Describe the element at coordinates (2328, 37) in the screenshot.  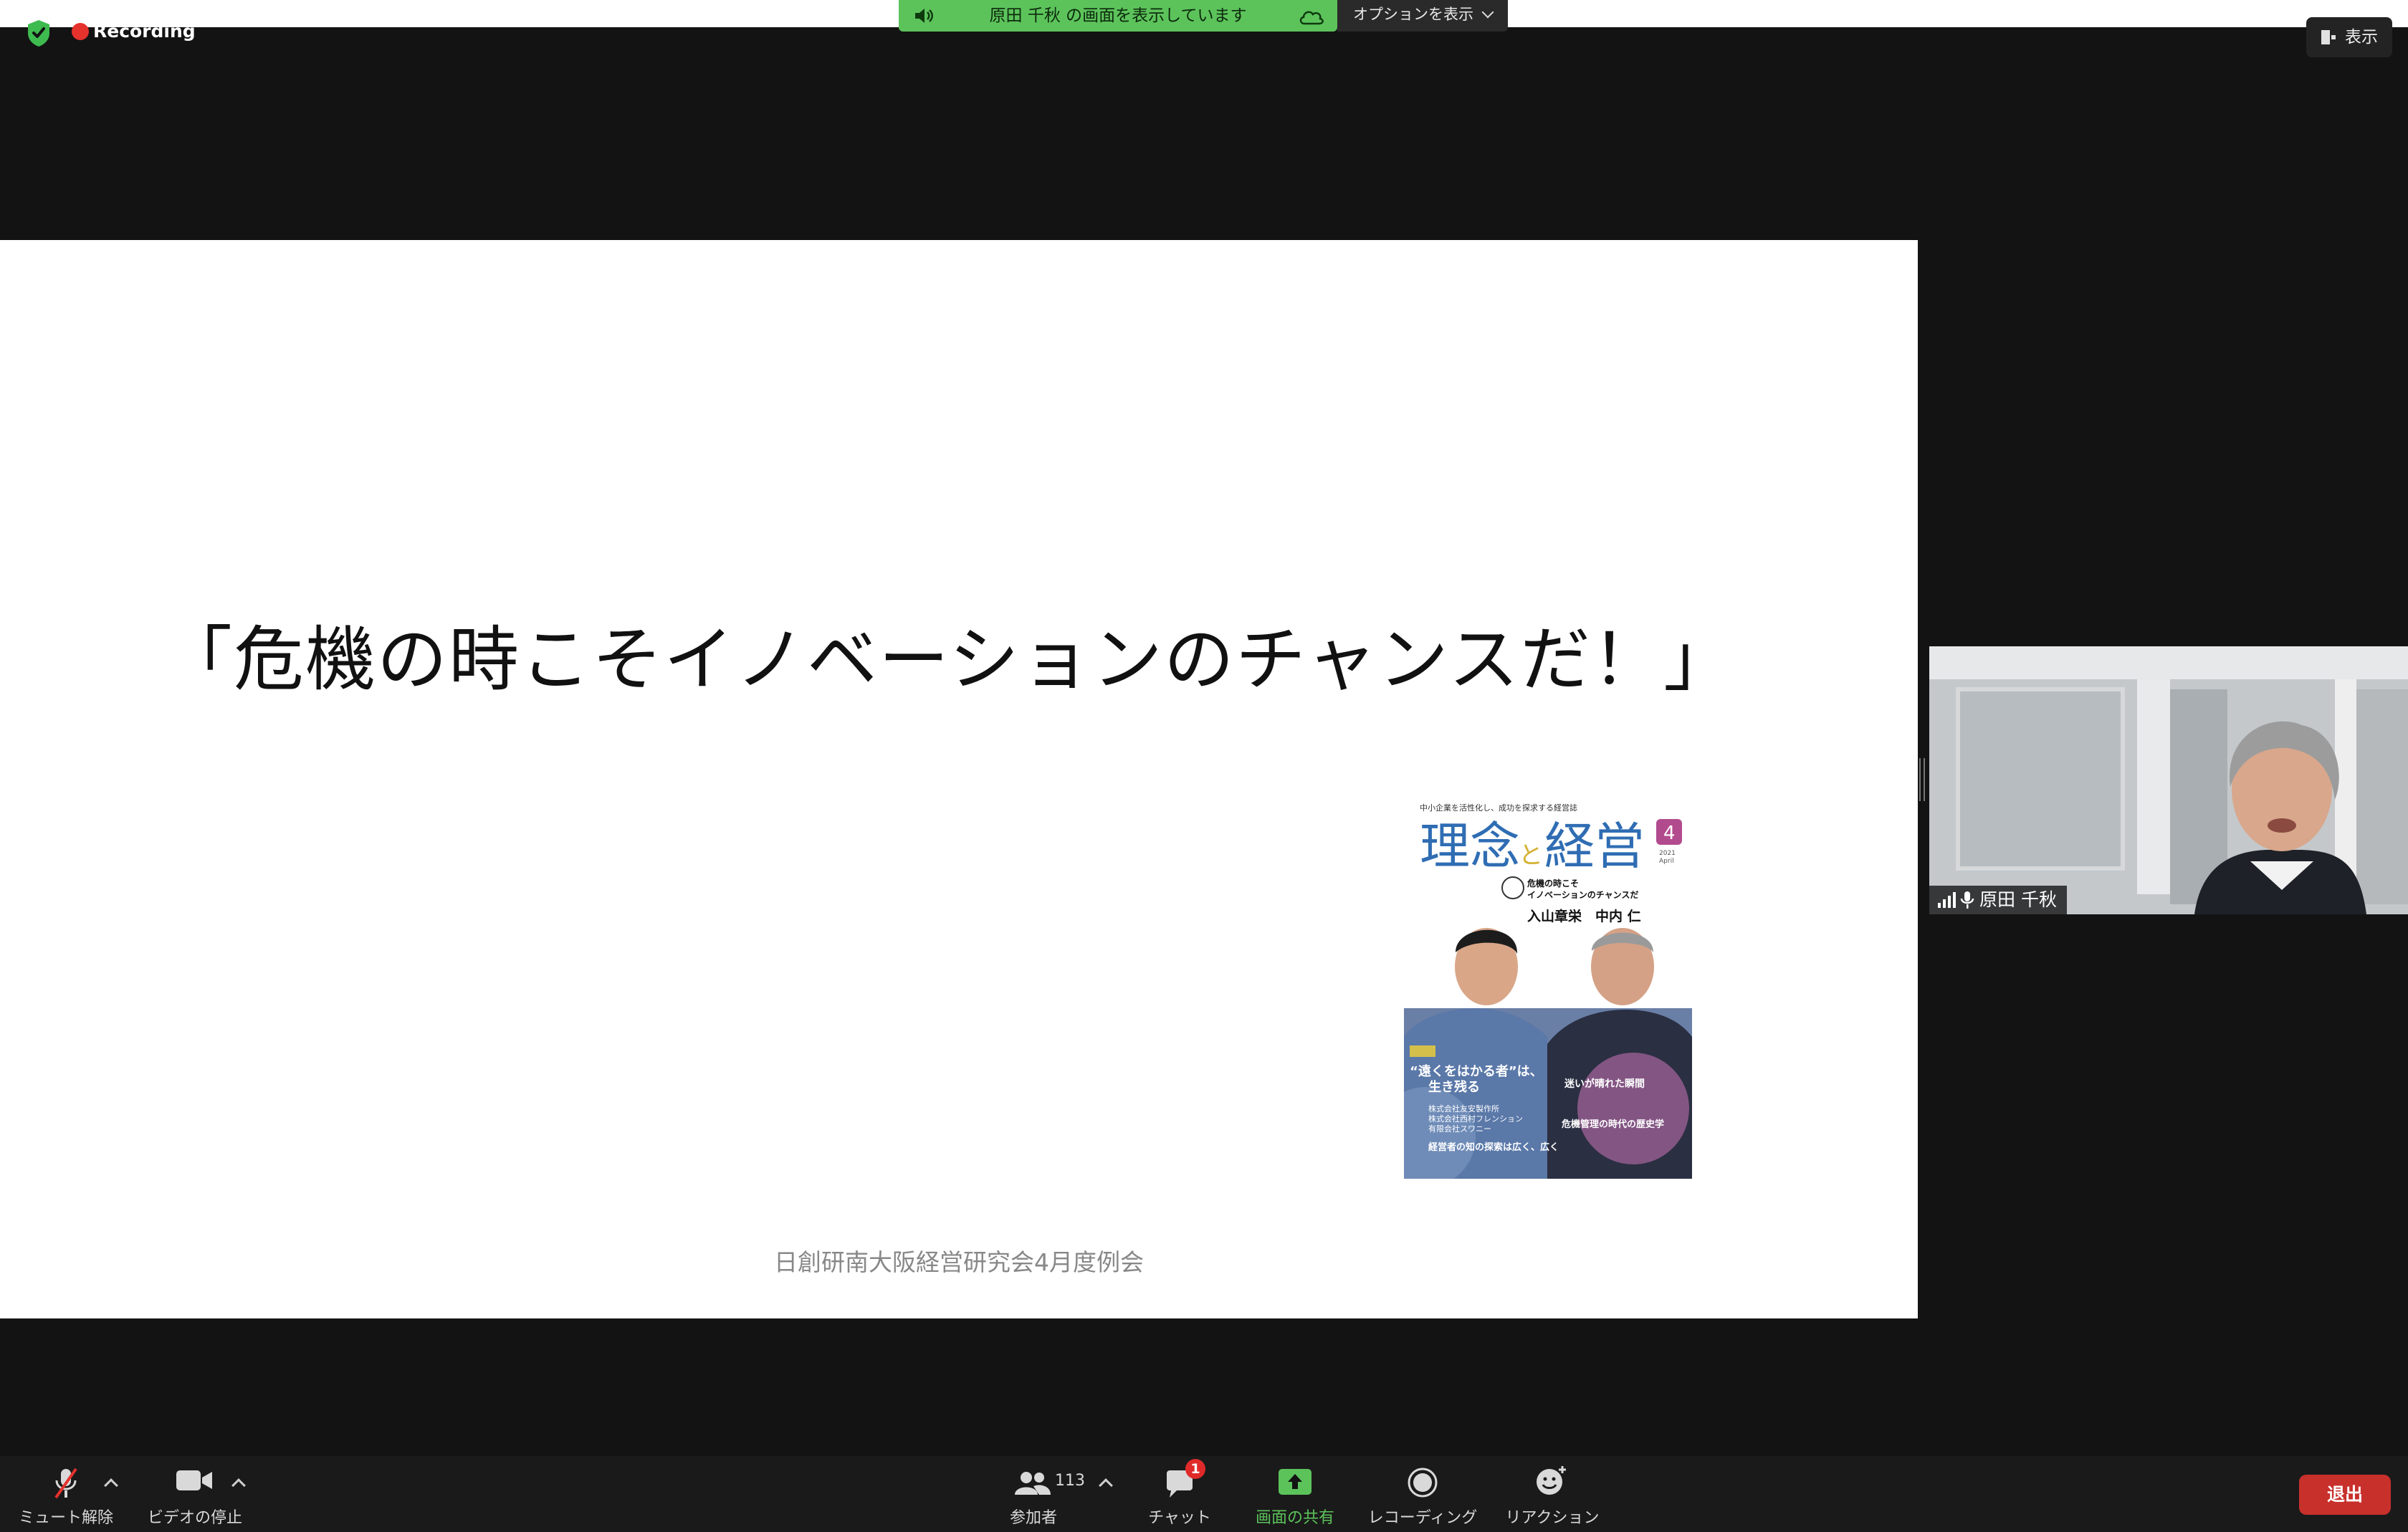
I see `view-layout-icon` at that location.